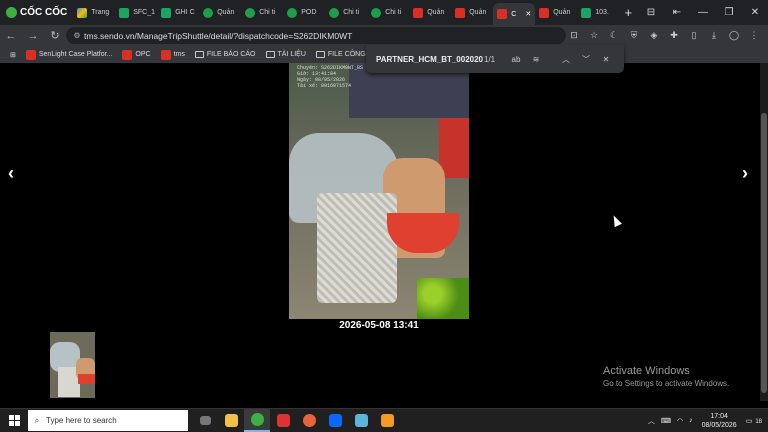 Image resolution: width=768 pixels, height=432 pixels. I want to click on menu-dots-icon: ⋮, so click(754, 35).